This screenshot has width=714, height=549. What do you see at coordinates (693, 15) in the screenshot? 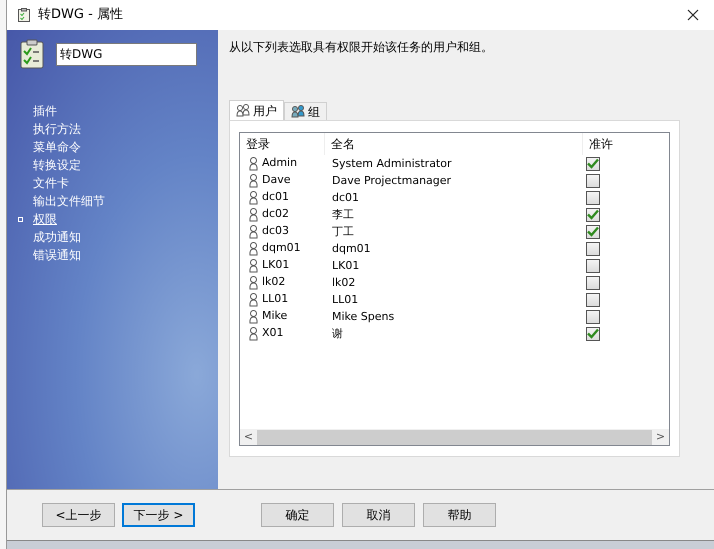
I see `close-icon` at bounding box center [693, 15].